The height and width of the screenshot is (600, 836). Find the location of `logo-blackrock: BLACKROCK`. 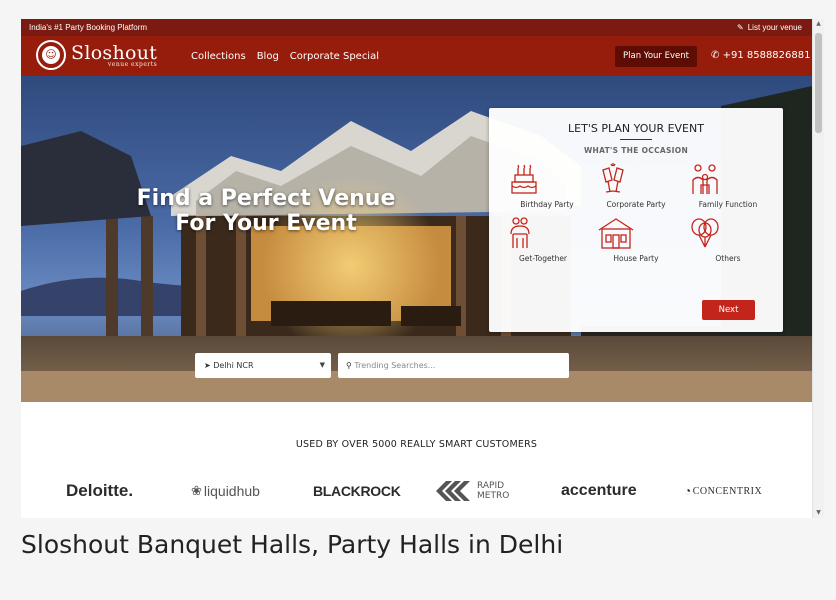

logo-blackrock: BLACKROCK is located at coordinates (357, 491).